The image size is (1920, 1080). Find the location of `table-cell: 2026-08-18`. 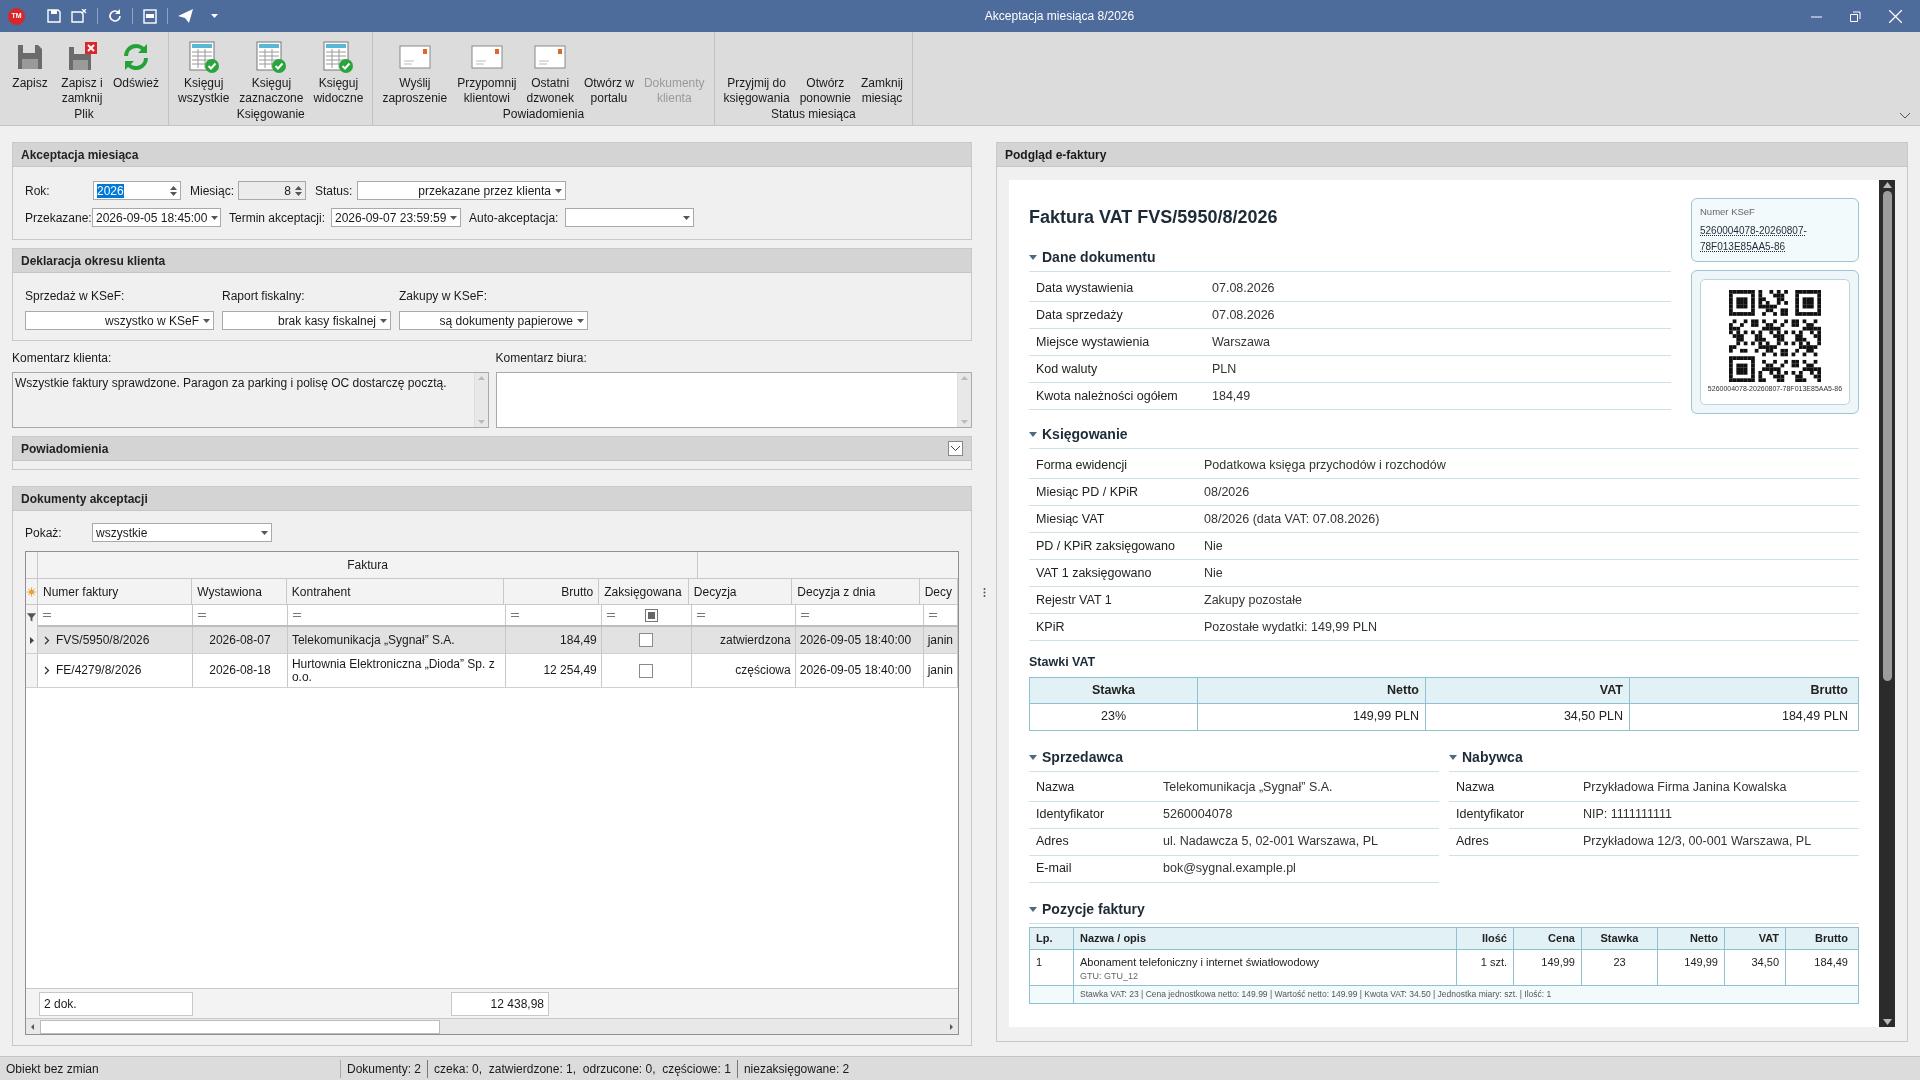

table-cell: 2026-08-18 is located at coordinates (240, 670).